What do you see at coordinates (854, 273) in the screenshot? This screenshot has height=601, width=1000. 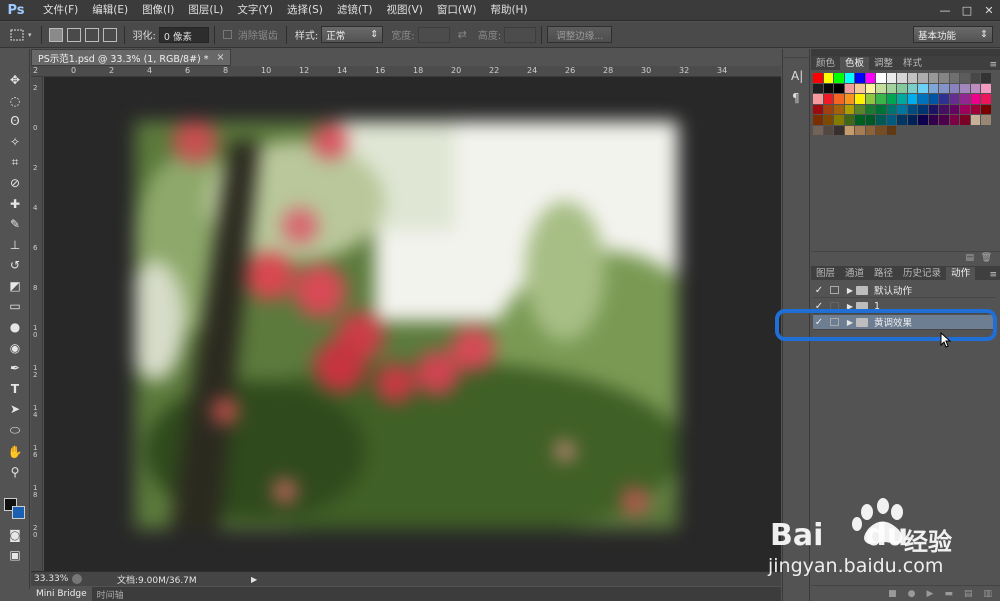 I see `tab-channels: 通道` at bounding box center [854, 273].